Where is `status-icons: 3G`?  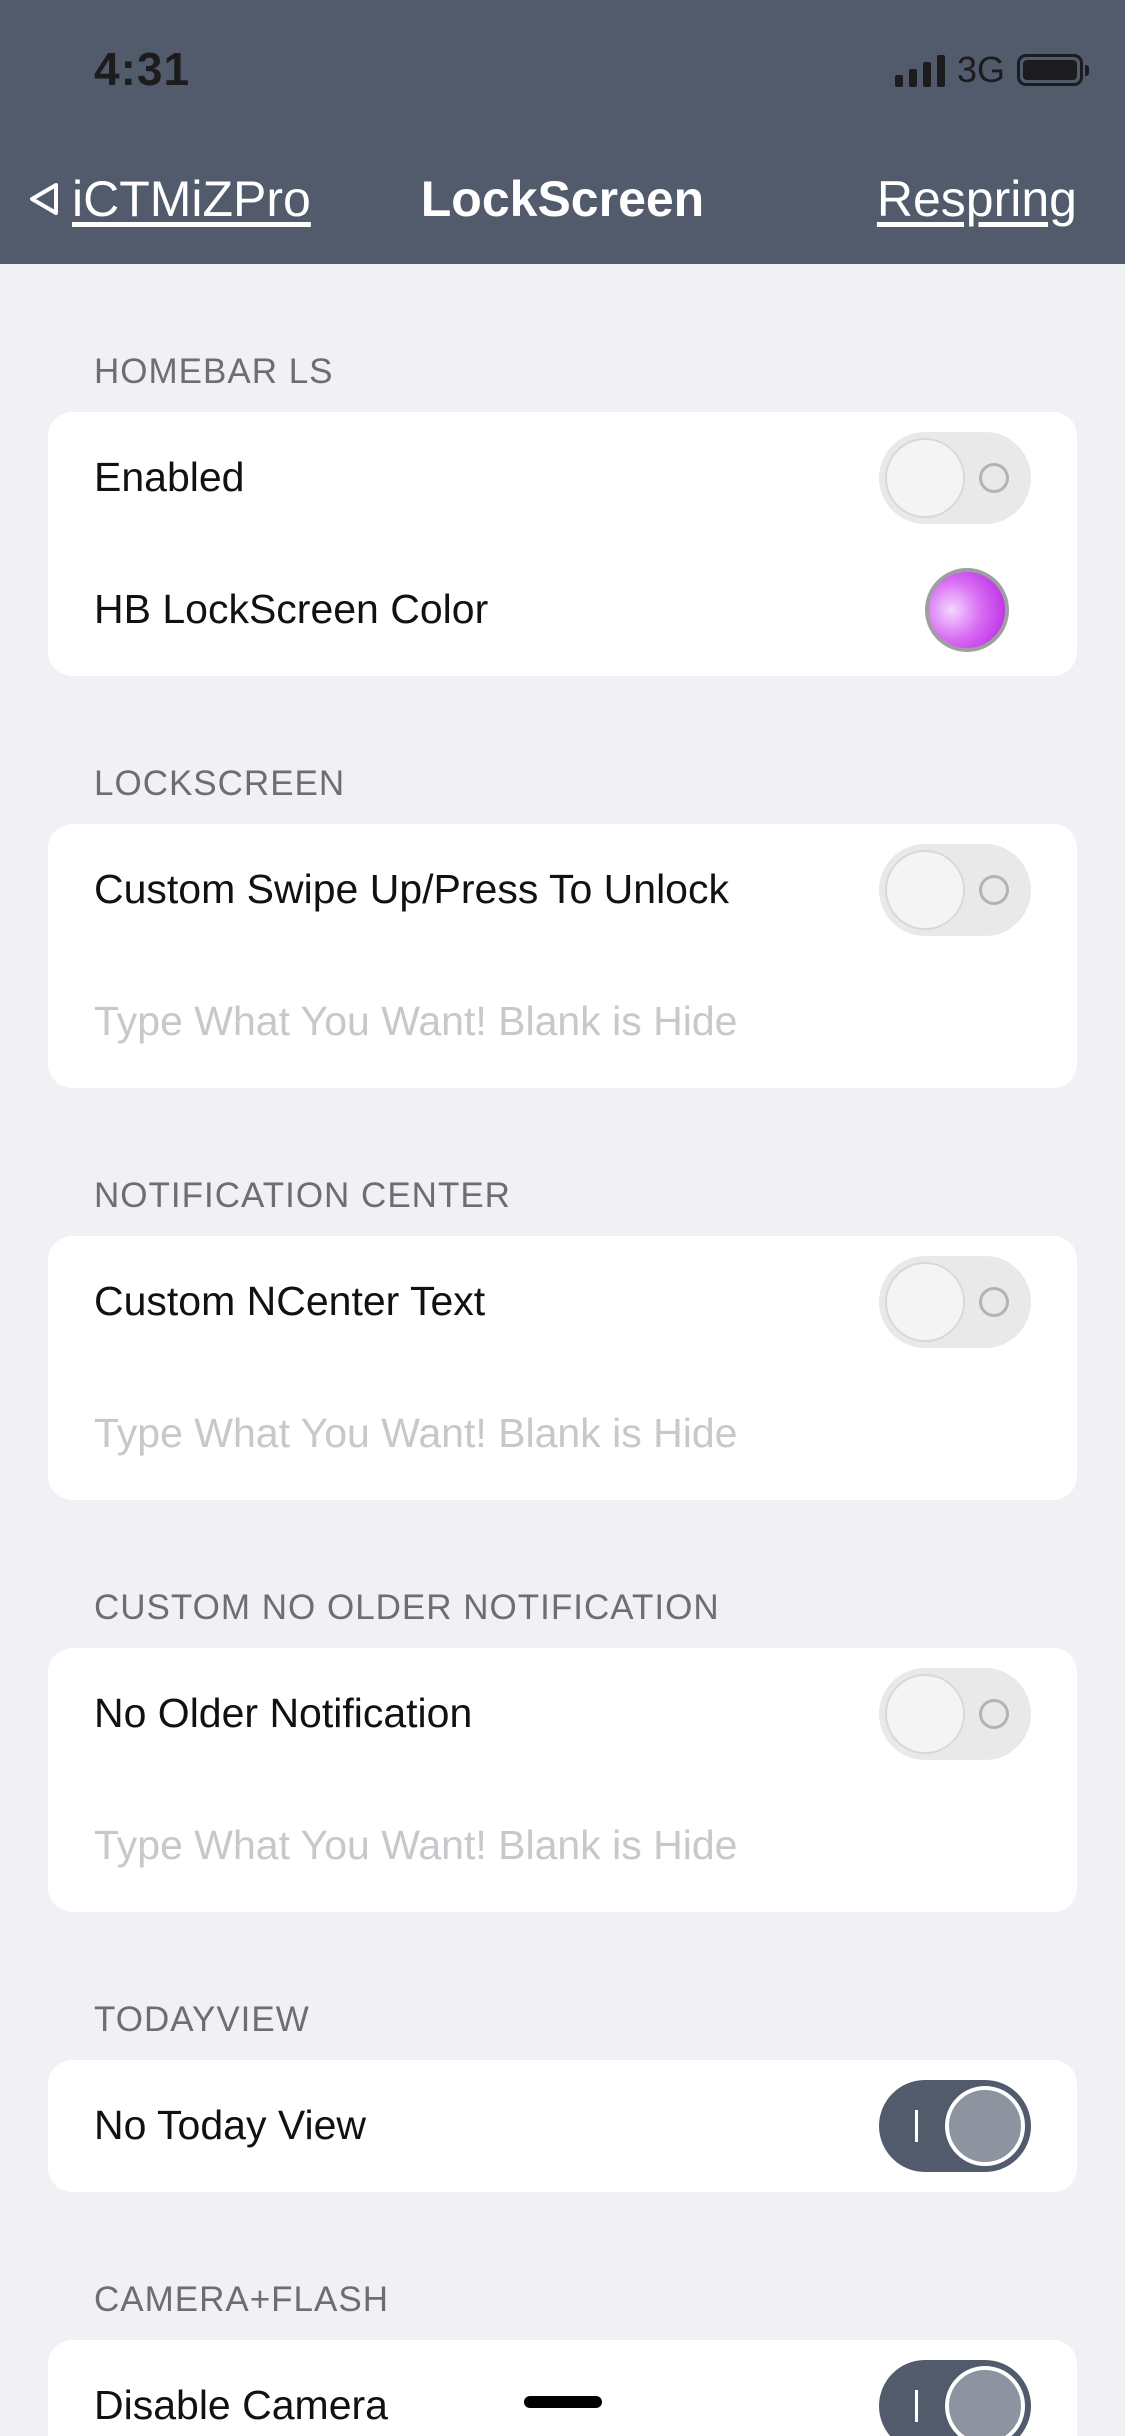
status-icons: 3G is located at coordinates (991, 69).